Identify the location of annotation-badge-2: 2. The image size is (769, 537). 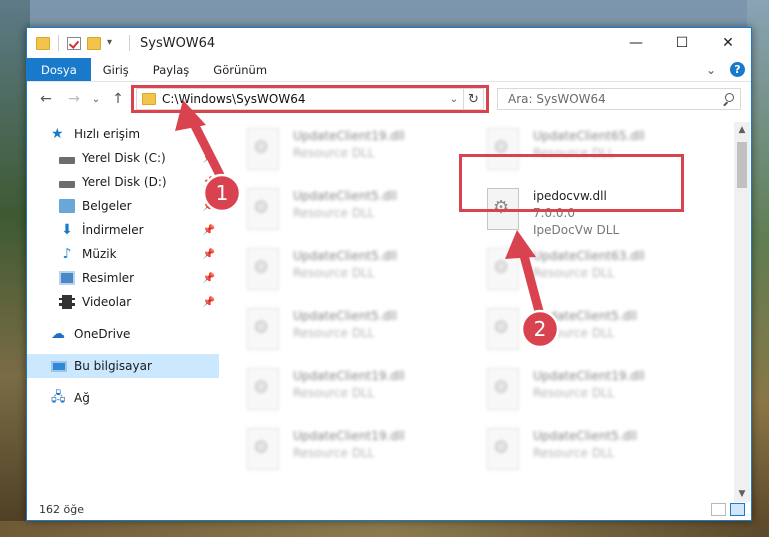
(540, 329).